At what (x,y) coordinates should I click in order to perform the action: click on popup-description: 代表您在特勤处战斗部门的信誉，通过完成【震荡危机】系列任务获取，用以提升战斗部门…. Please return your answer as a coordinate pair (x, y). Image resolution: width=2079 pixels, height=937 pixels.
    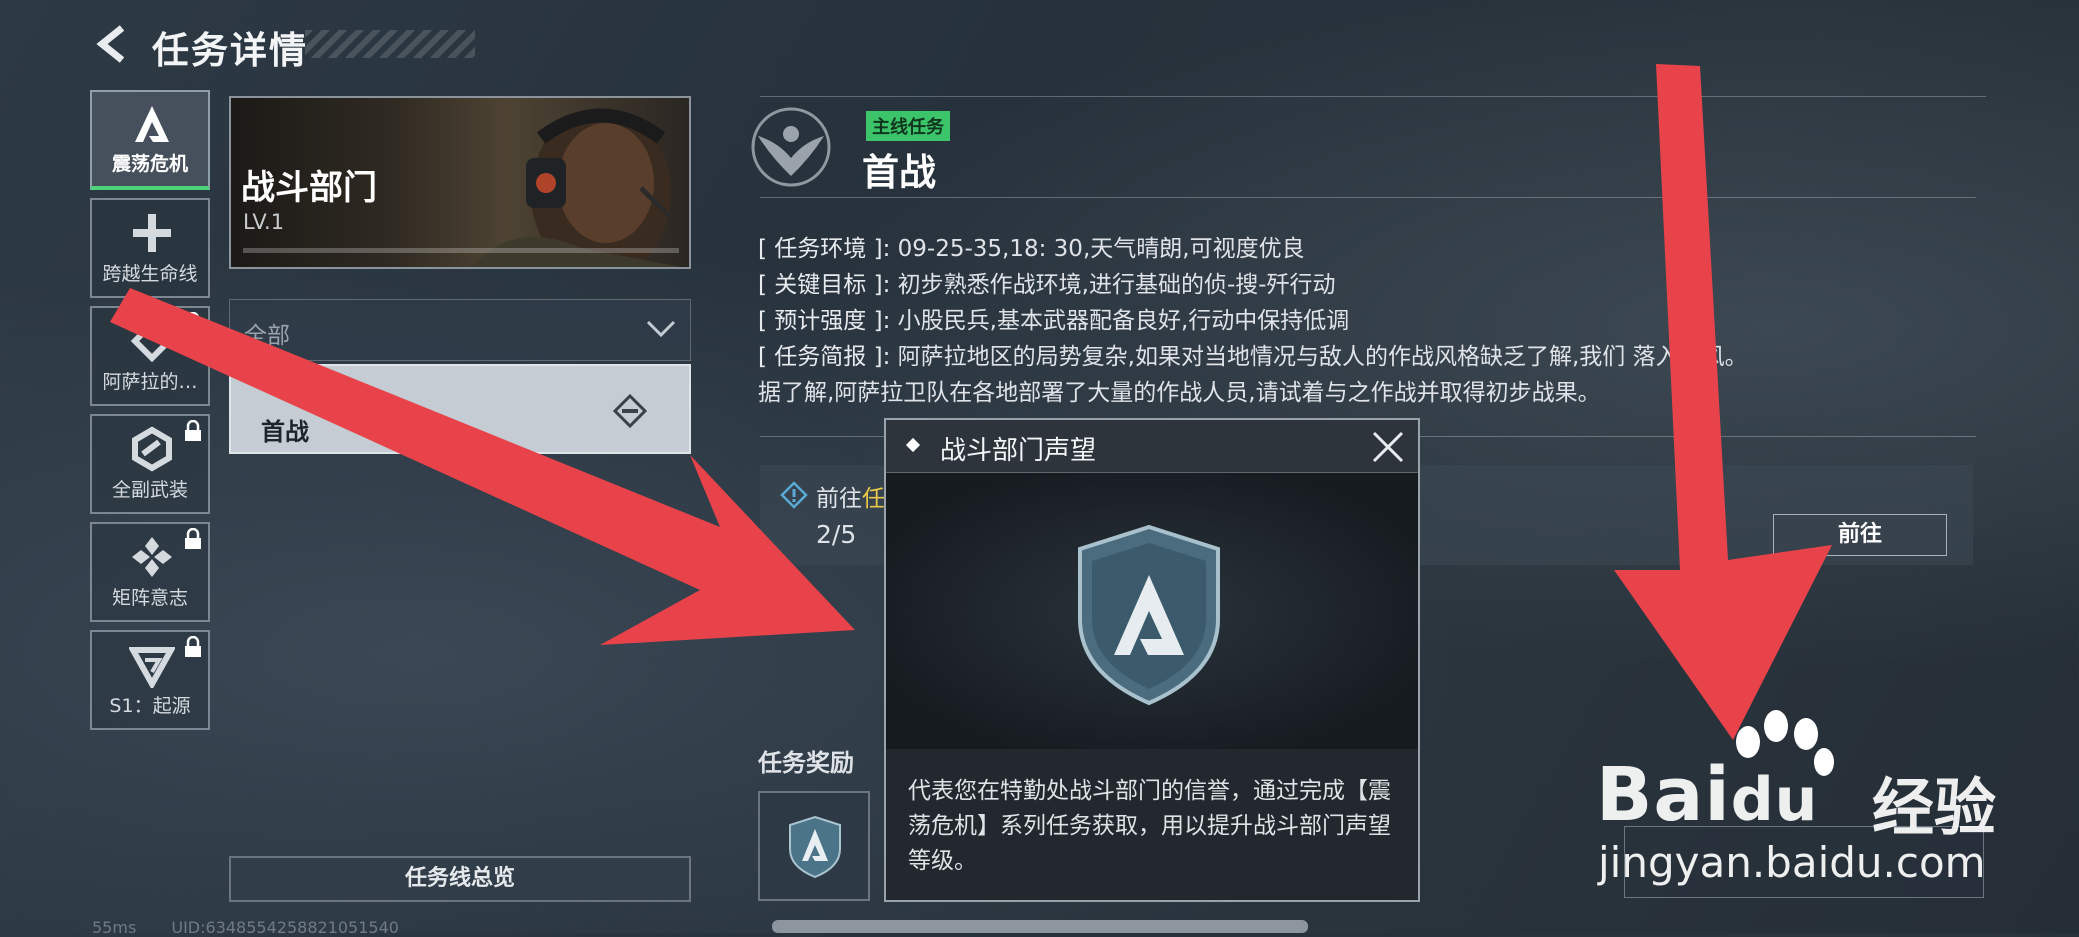
    Looking at the image, I should click on (1149, 826).